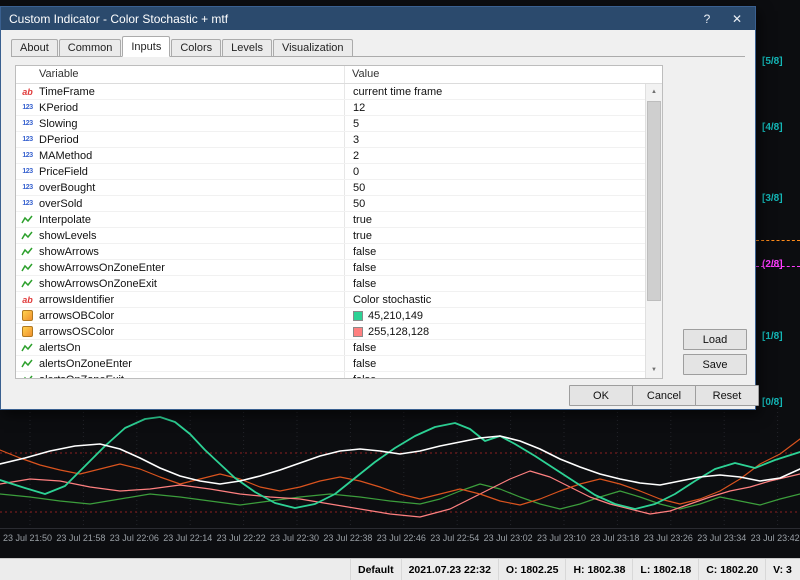 The height and width of the screenshot is (580, 800). Describe the element at coordinates (348, 538) in the screenshot. I see `time-axis-label: 23 Jul 22:38` at that location.